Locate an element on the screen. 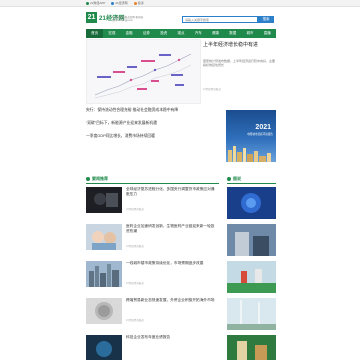 Image resolution: width=360 pixels, height=360 pixels. nav-item: 城市 is located at coordinates (249, 33).